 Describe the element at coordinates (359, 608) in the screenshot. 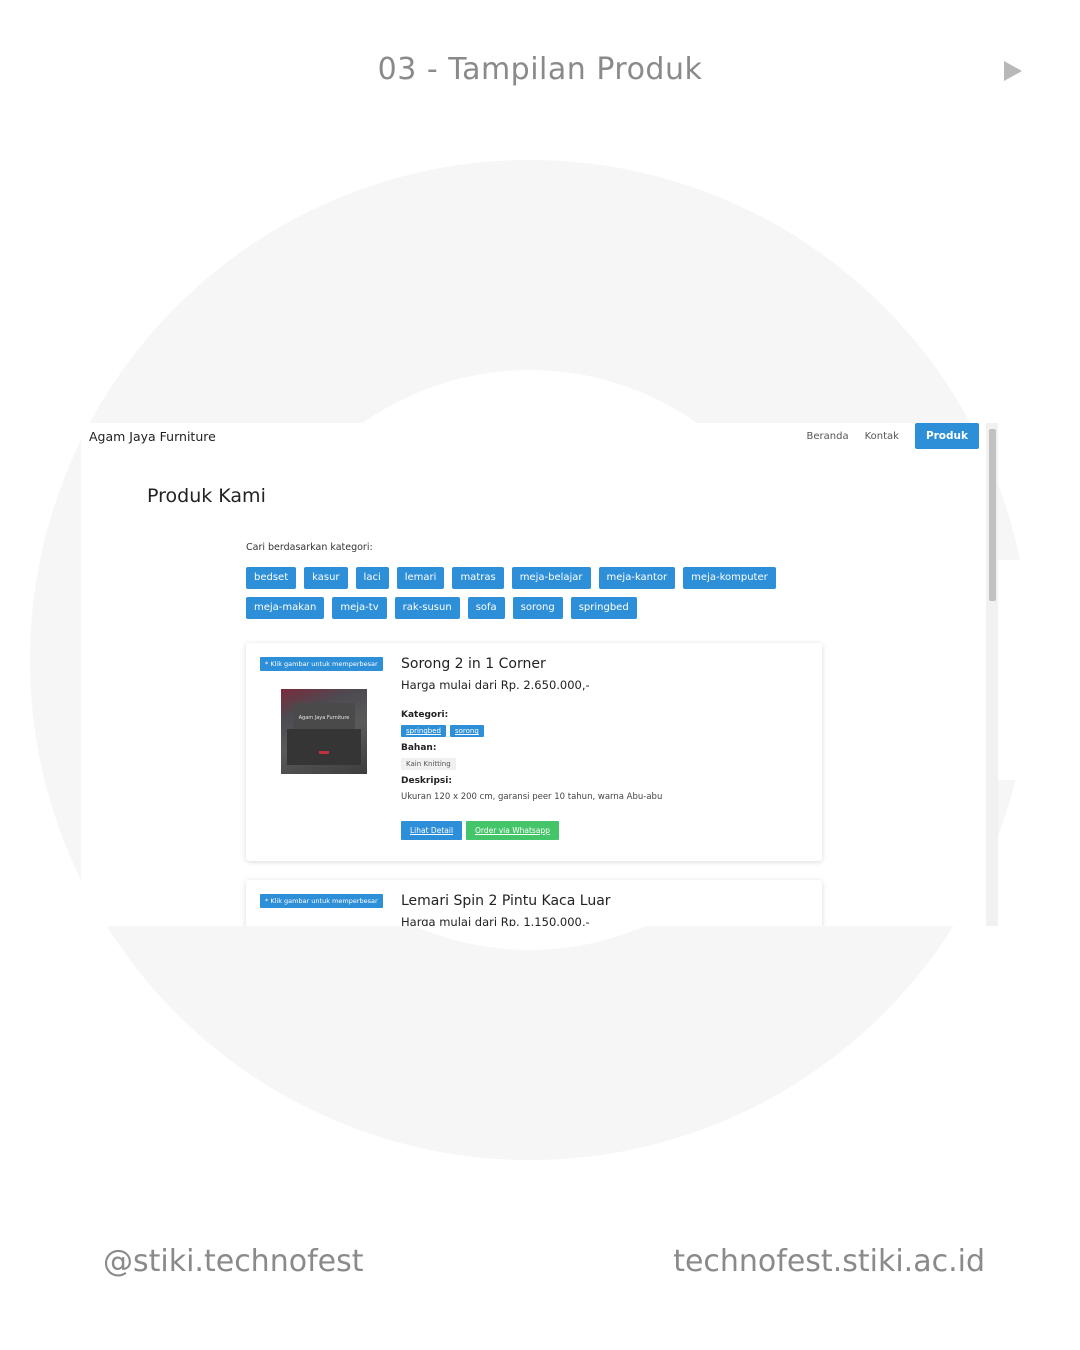

I see `category-chip: meja-tv` at that location.